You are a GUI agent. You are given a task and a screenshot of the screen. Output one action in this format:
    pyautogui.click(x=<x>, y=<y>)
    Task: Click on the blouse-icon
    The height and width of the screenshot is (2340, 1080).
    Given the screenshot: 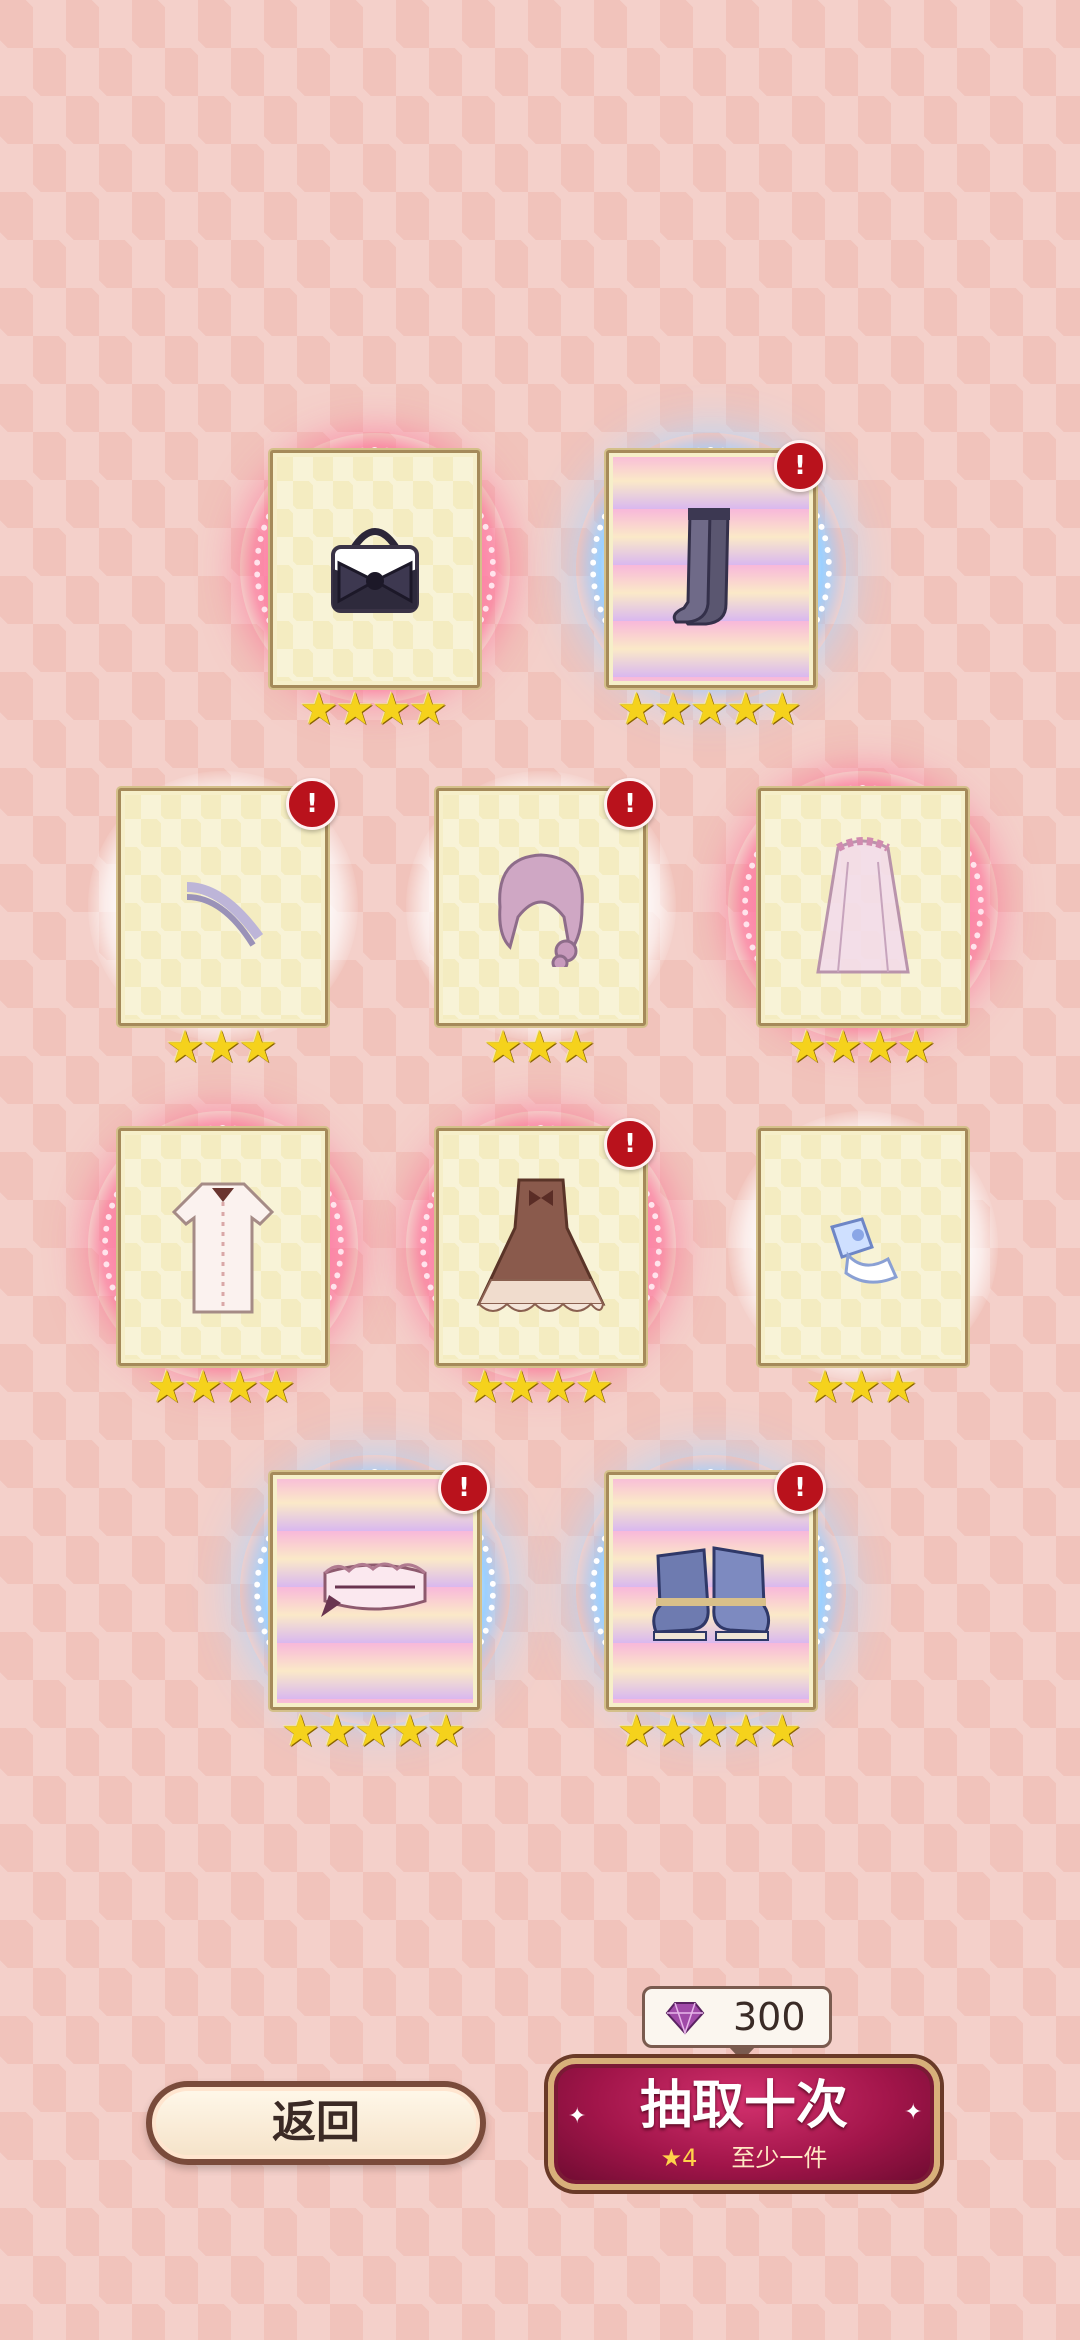 What is the action you would take?
    pyautogui.click(x=223, y=1248)
    